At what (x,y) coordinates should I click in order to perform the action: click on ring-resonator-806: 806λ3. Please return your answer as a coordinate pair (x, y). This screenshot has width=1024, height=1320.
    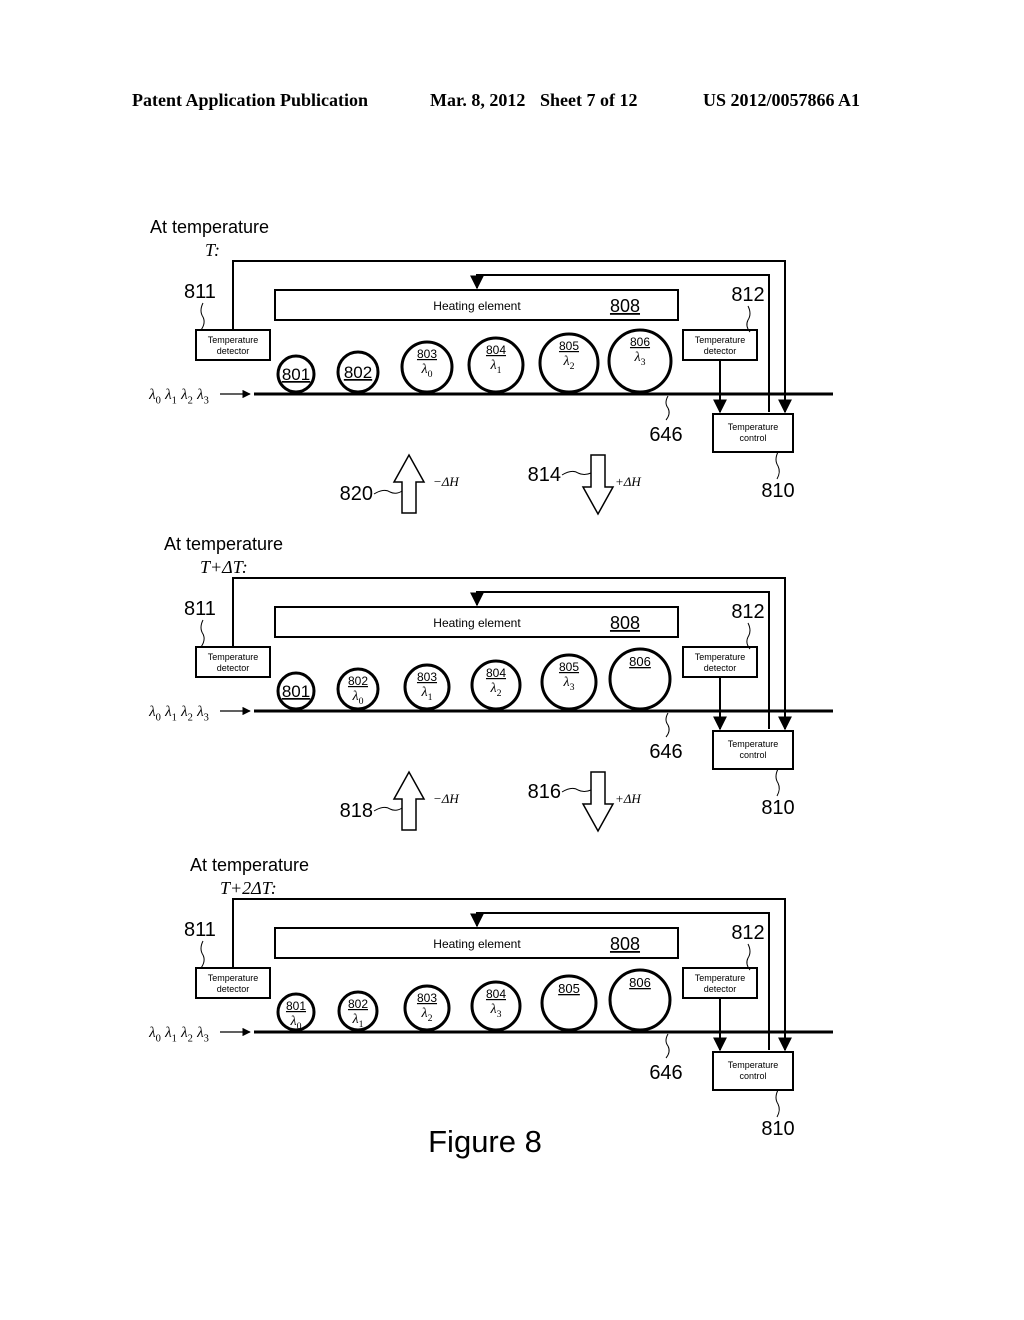
    Looking at the image, I should click on (640, 361).